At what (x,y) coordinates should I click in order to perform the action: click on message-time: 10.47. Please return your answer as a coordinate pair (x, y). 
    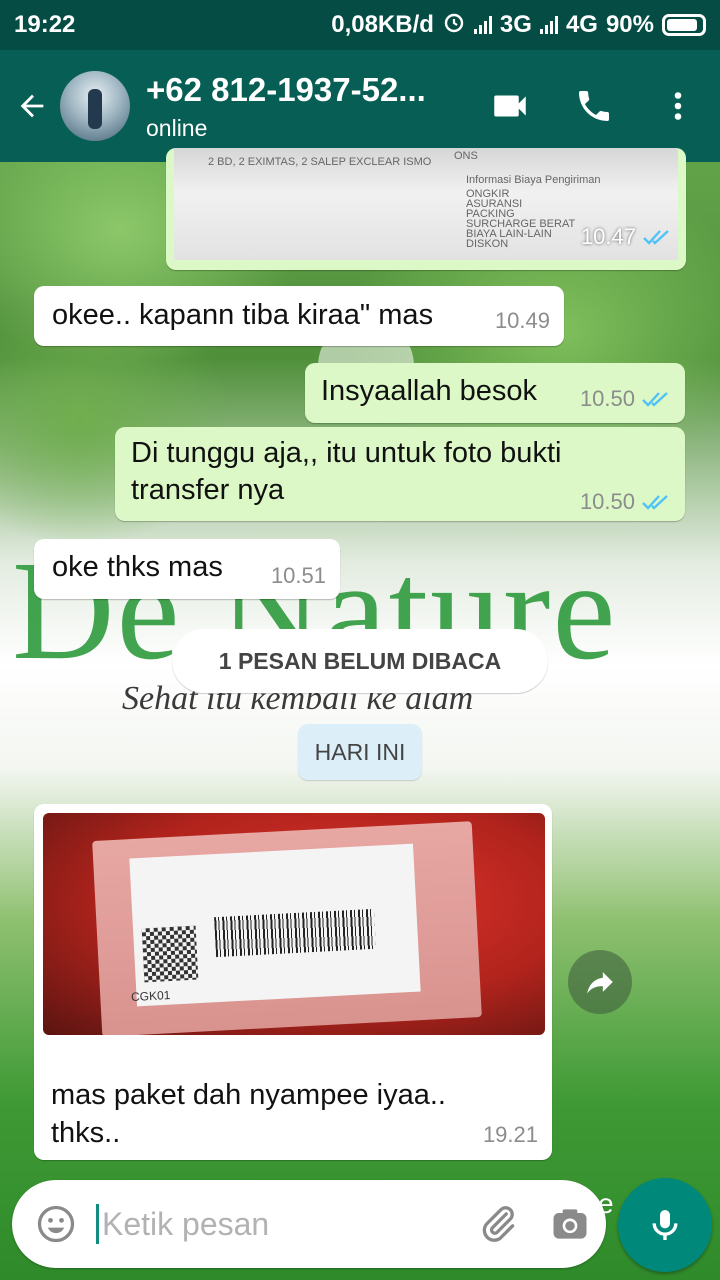
    Looking at the image, I should click on (626, 237).